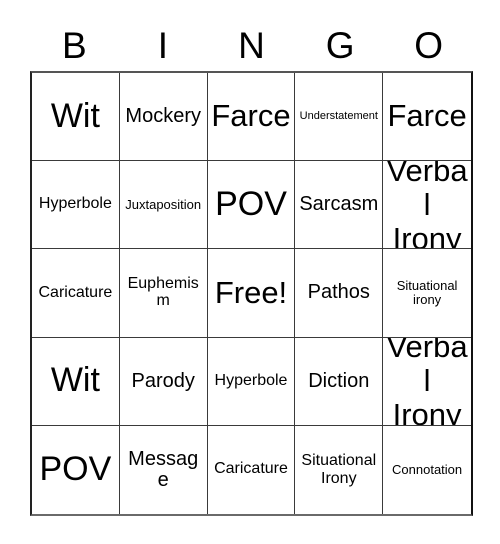 The image size is (500, 544). I want to click on bingo-cell-label: Message, so click(163, 469).